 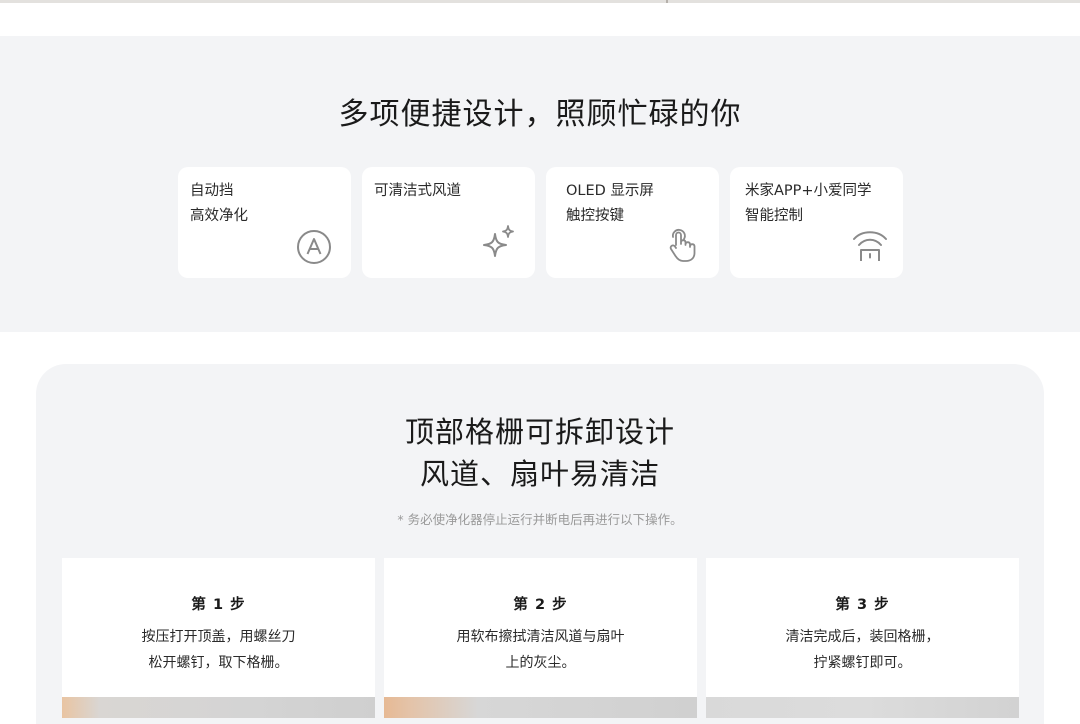 What do you see at coordinates (212, 191) in the screenshot?
I see `feature-line1: 自动挡` at bounding box center [212, 191].